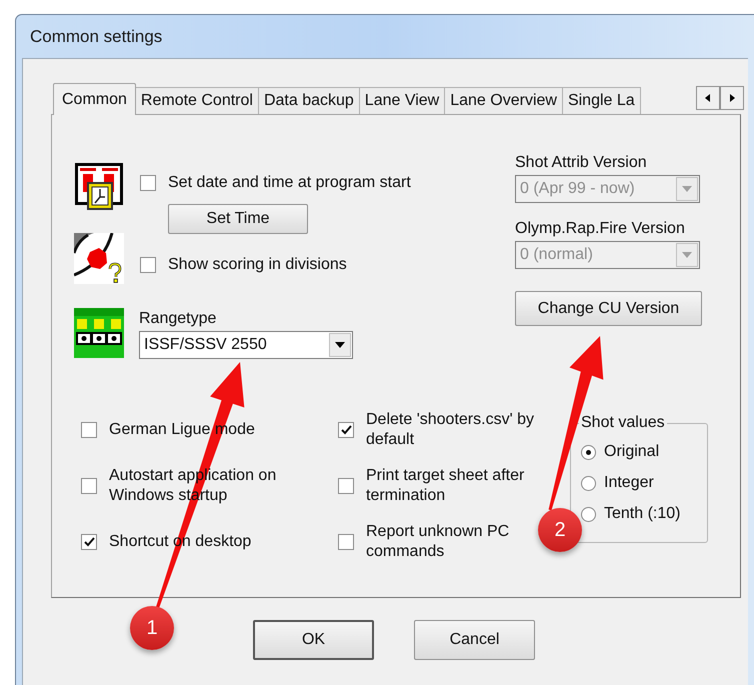  I want to click on right-arrow-icon, so click(732, 98).